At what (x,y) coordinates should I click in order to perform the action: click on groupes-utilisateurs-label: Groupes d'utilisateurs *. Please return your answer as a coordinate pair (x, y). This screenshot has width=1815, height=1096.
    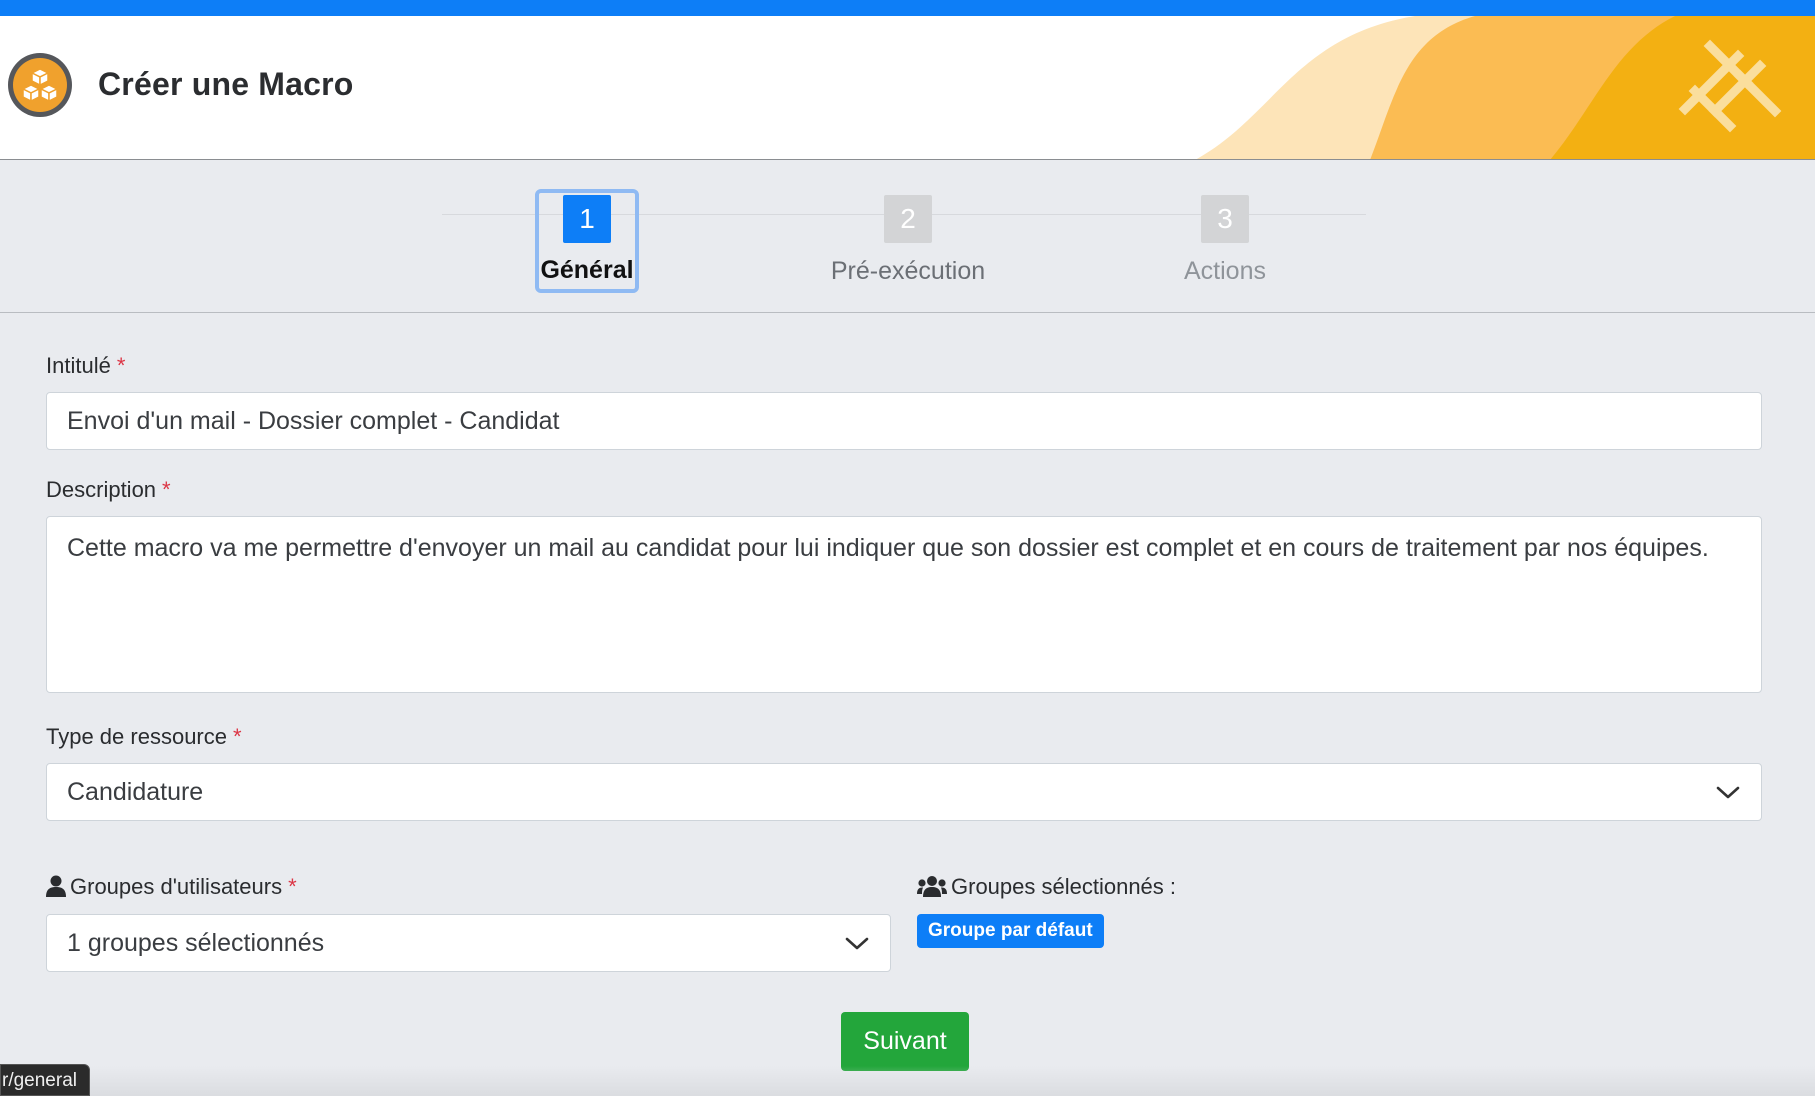
    Looking at the image, I should click on (171, 887).